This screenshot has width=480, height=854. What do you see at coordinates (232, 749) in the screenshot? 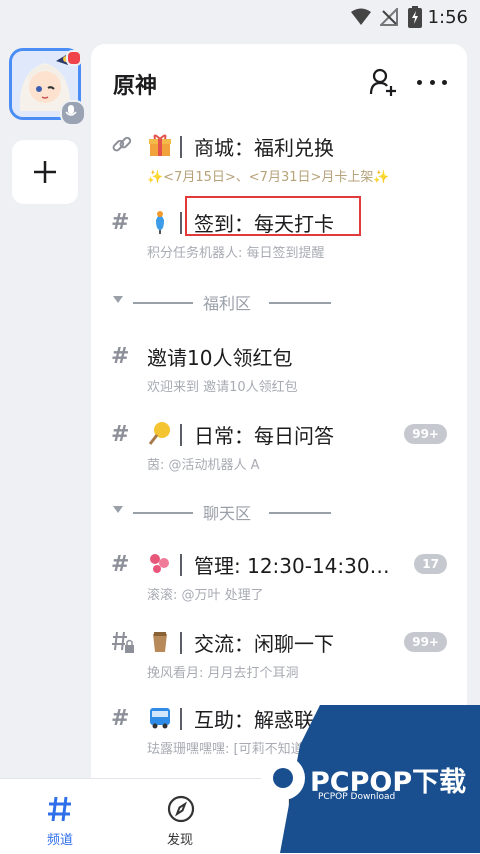
I see `channel-subtitle: 珐露珊嘿嘿嘿: [可莉不知道呀` at bounding box center [232, 749].